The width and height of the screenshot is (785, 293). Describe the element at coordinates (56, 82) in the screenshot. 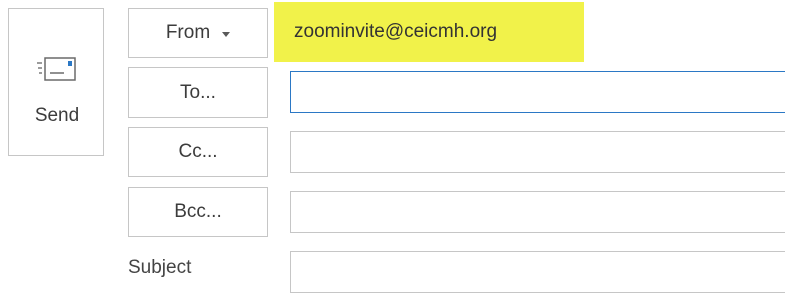

I see `send-button: Send` at that location.